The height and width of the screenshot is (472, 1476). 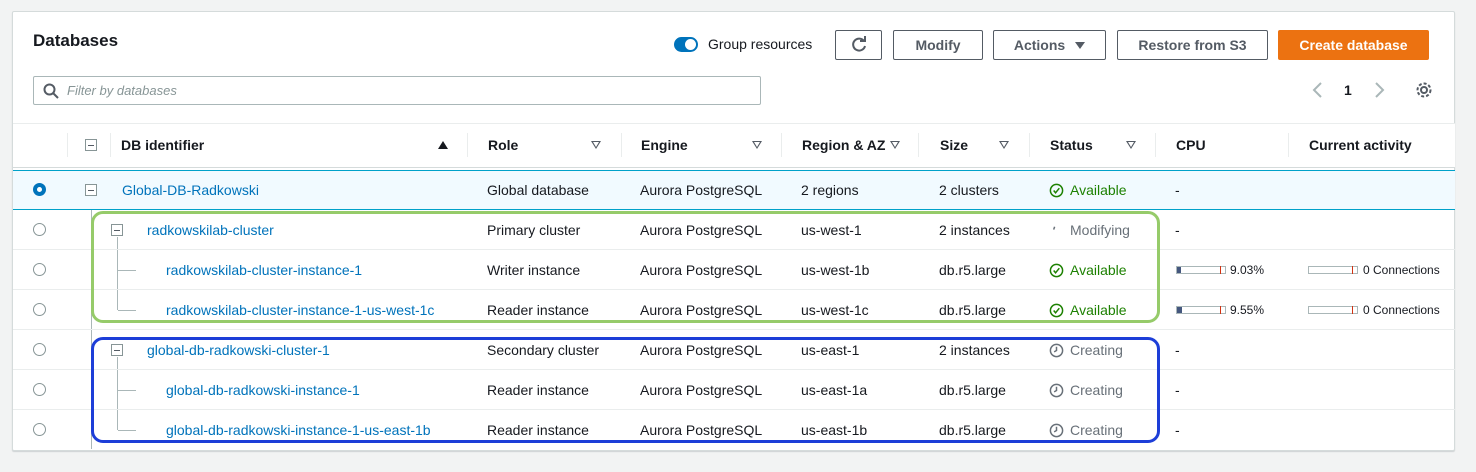 What do you see at coordinates (1333, 310) in the screenshot?
I see `connections-bar` at bounding box center [1333, 310].